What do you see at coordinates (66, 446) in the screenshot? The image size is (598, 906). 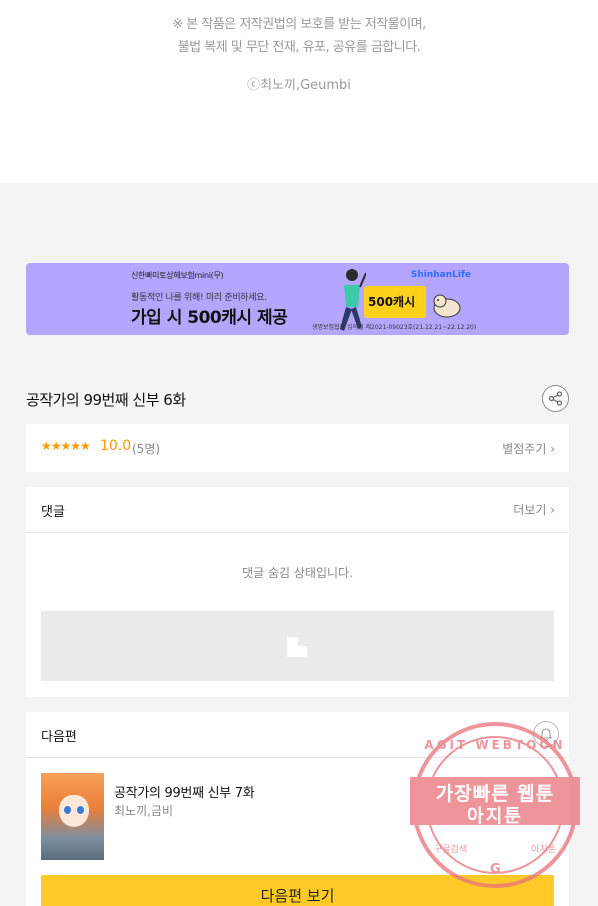 I see `rating-stars: ★★★★★` at bounding box center [66, 446].